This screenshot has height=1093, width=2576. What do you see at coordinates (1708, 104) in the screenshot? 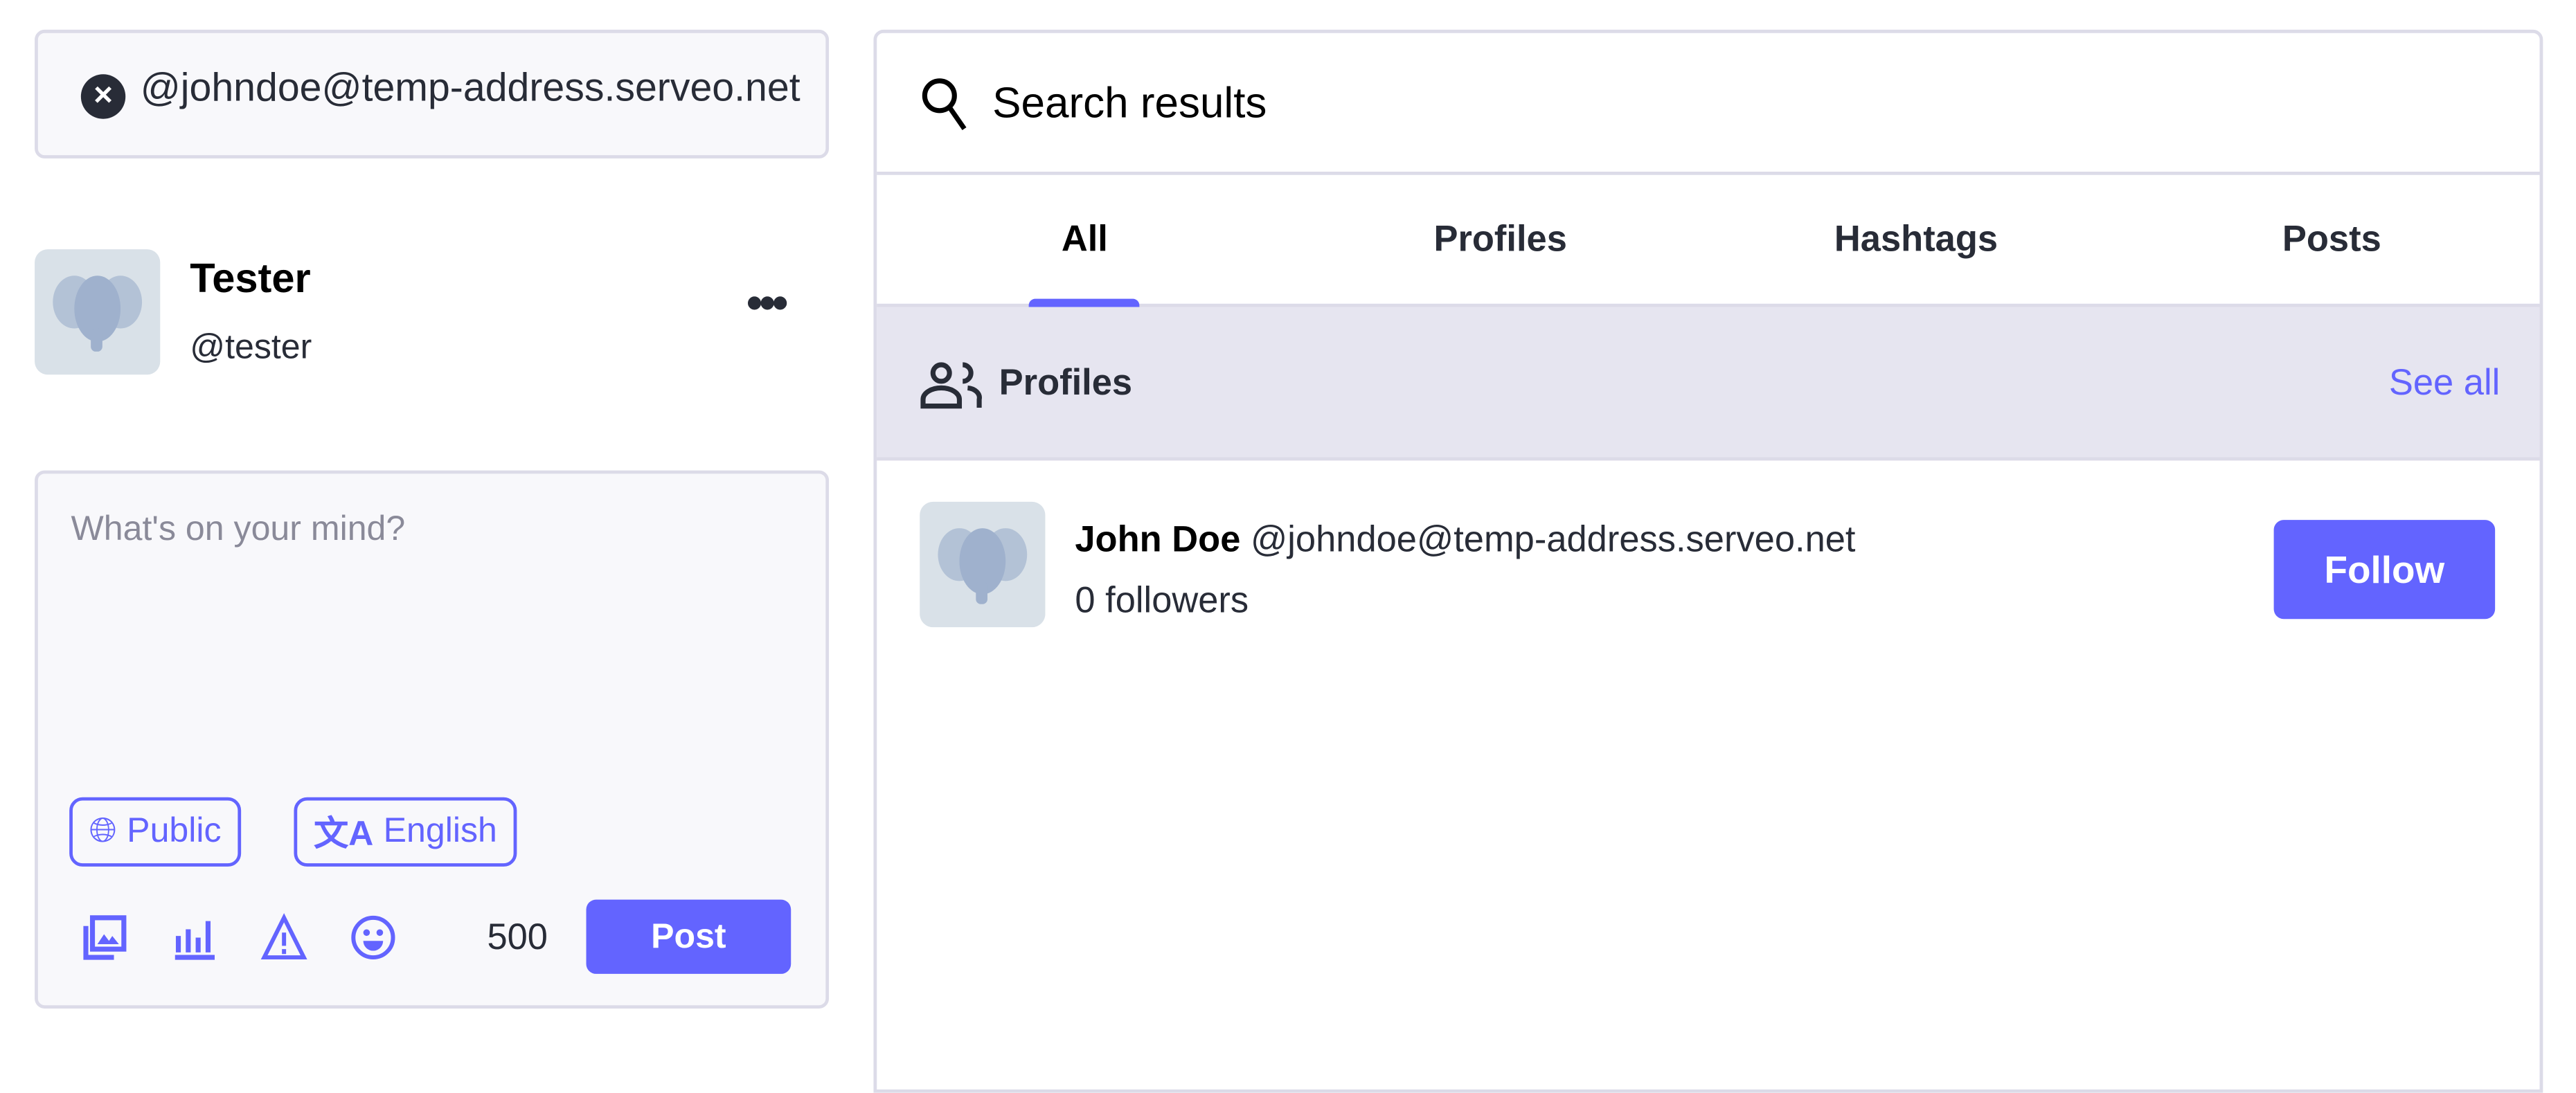
I see `results-header: Search results` at bounding box center [1708, 104].